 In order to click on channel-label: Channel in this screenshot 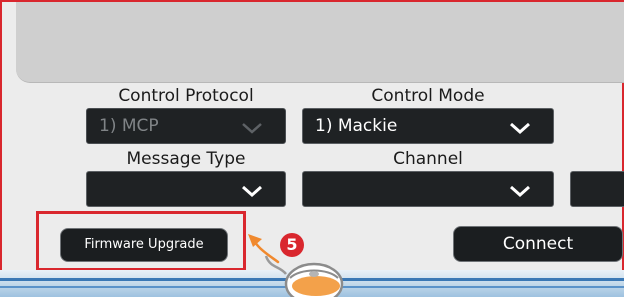, I will do `click(428, 159)`.